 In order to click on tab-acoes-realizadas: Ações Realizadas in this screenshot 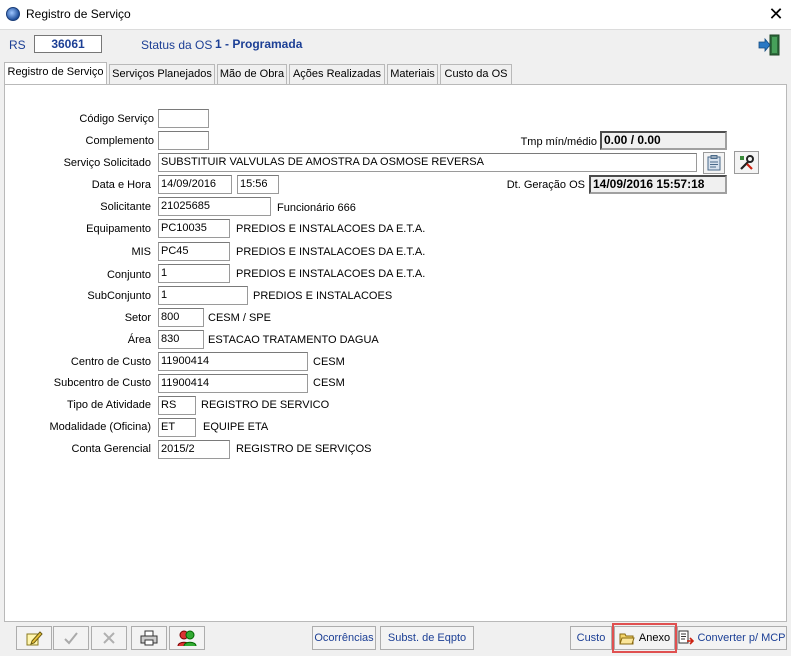, I will do `click(337, 74)`.